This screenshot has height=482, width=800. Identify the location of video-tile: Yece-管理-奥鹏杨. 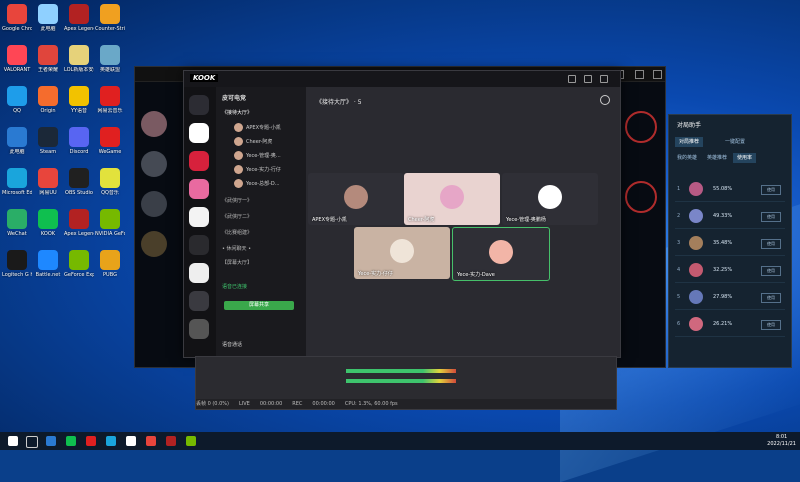
(550, 199).